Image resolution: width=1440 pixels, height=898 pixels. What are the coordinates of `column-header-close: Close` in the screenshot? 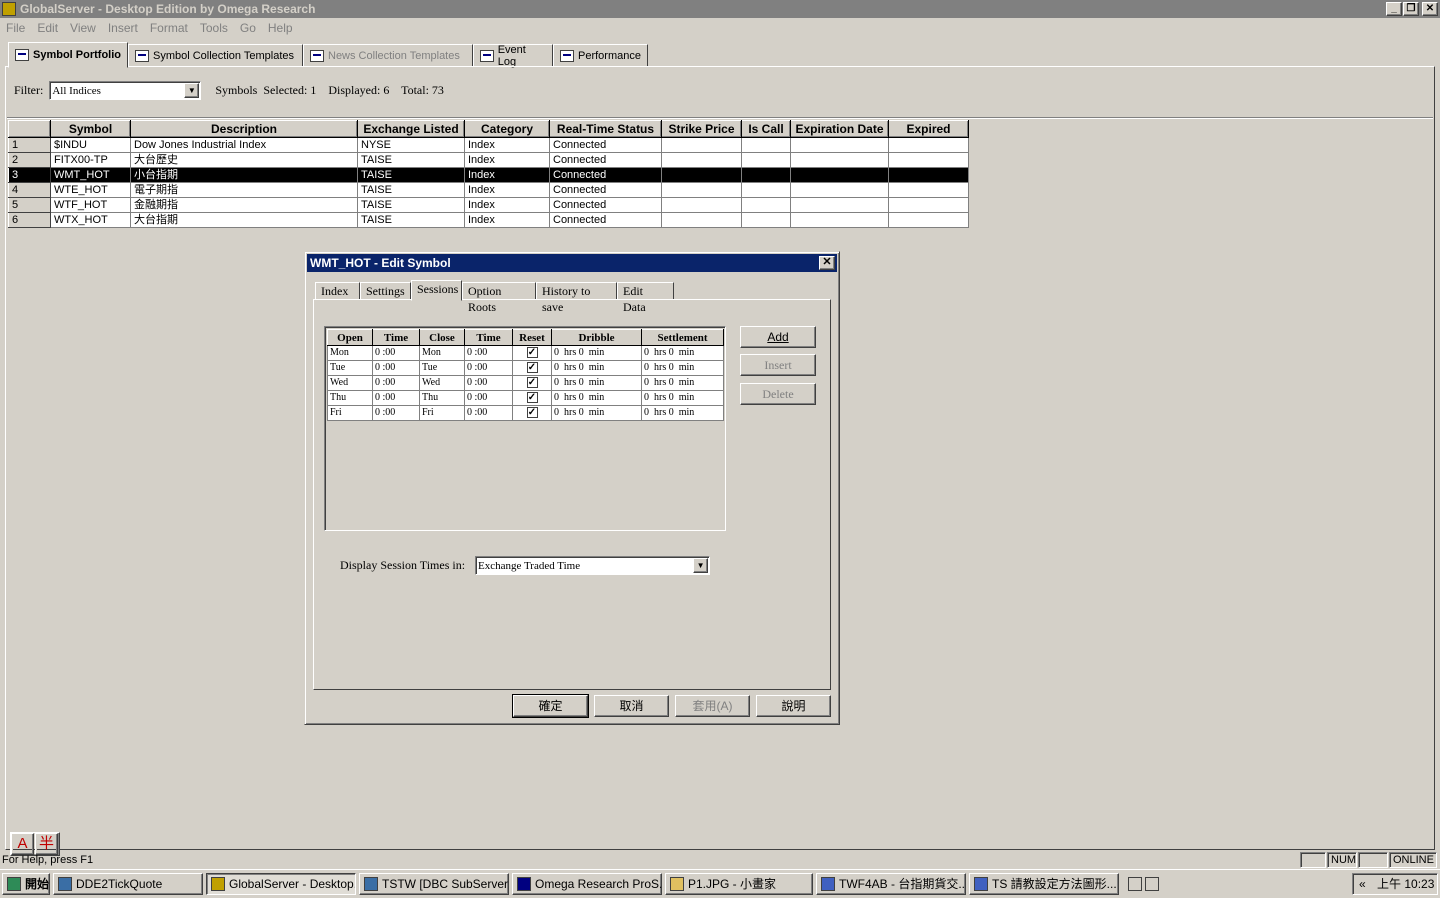 It's located at (442, 337).